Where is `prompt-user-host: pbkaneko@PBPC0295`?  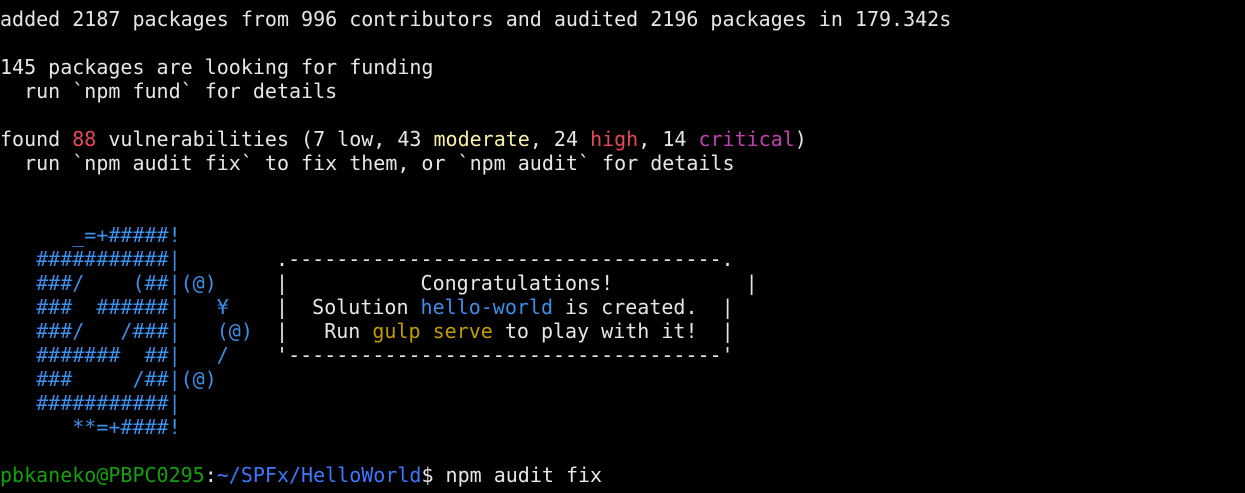
prompt-user-host: pbkaneko@PBPC0295 is located at coordinates (102, 475).